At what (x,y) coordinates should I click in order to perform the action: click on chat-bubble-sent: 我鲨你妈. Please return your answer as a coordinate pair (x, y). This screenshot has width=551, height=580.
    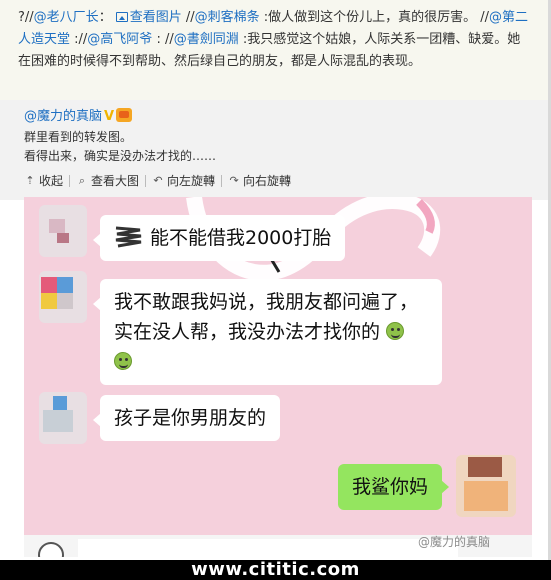
    Looking at the image, I should click on (394, 487).